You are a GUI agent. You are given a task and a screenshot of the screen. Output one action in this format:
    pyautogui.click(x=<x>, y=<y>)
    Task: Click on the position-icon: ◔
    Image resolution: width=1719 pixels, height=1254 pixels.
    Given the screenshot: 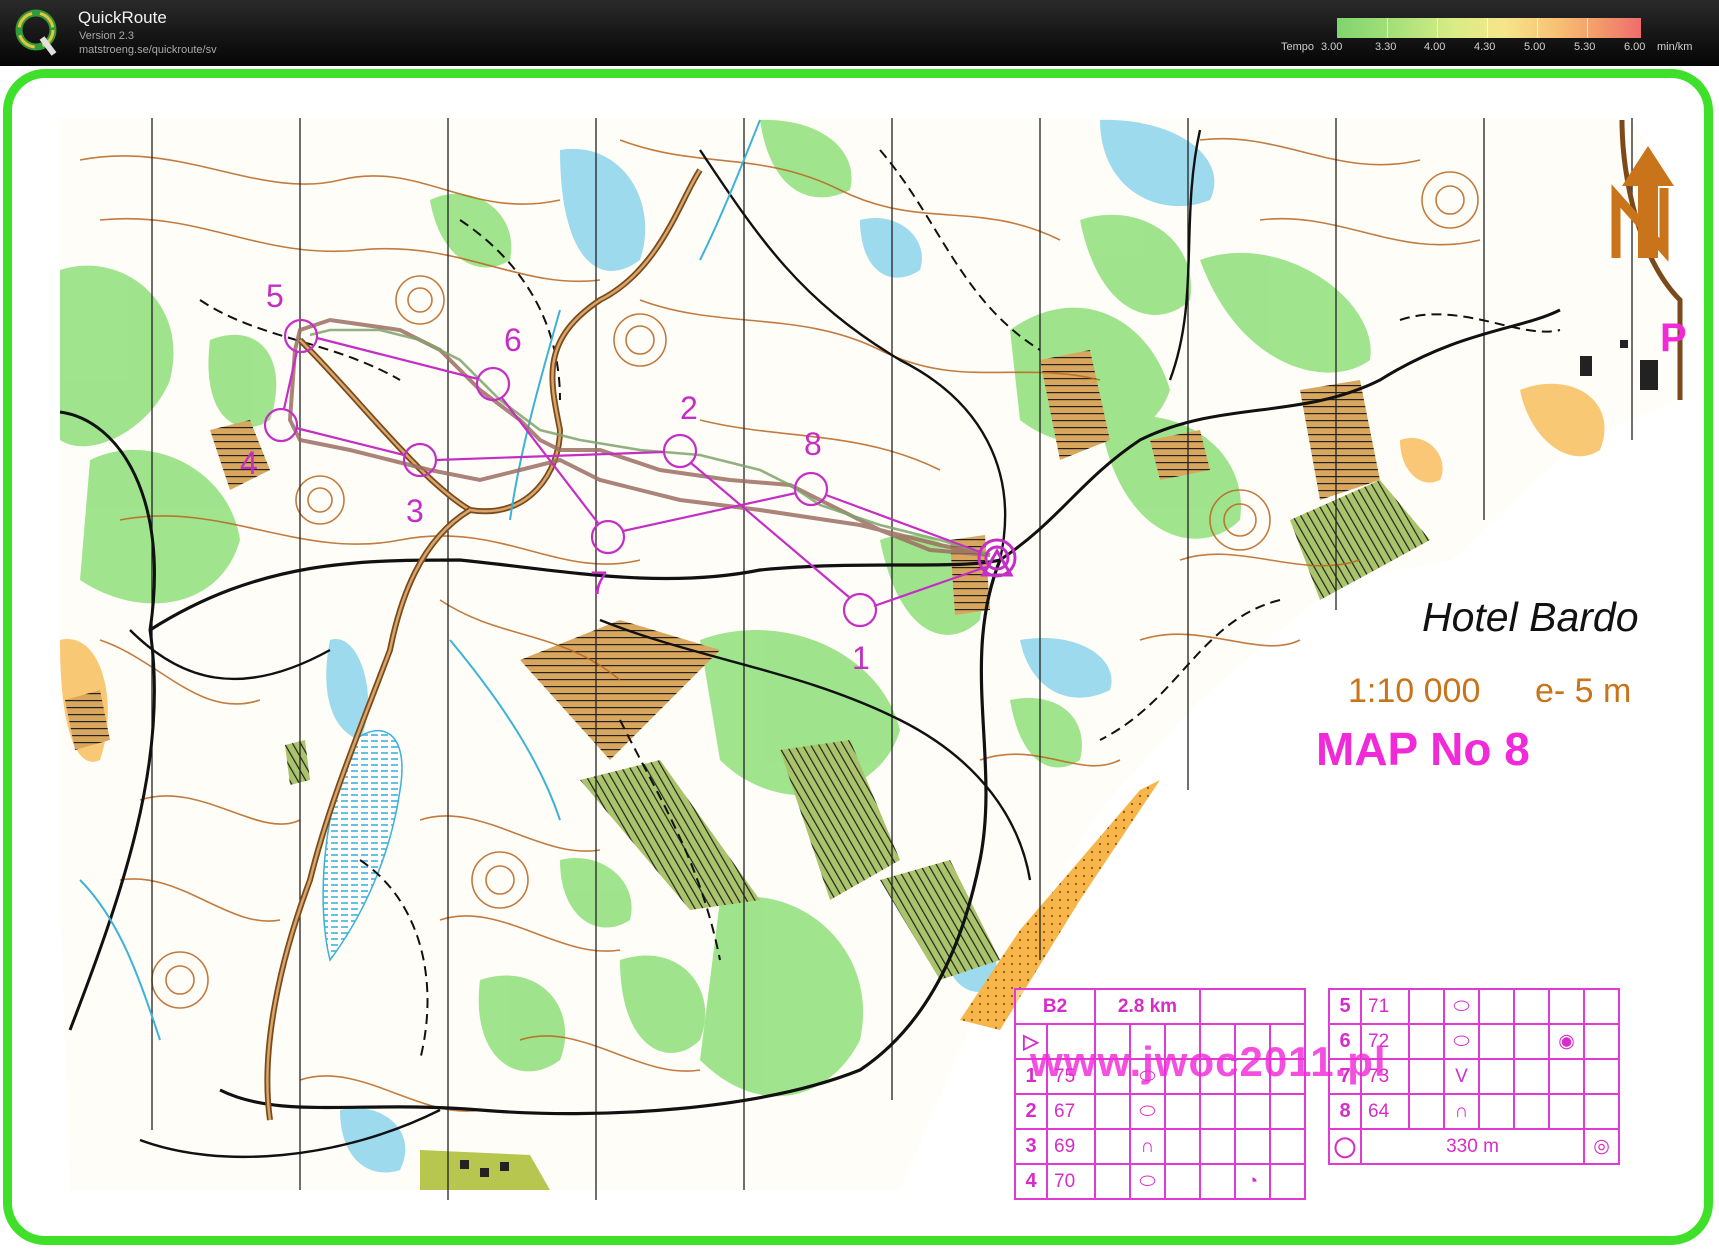 What is the action you would take?
    pyautogui.click(x=1252, y=1181)
    